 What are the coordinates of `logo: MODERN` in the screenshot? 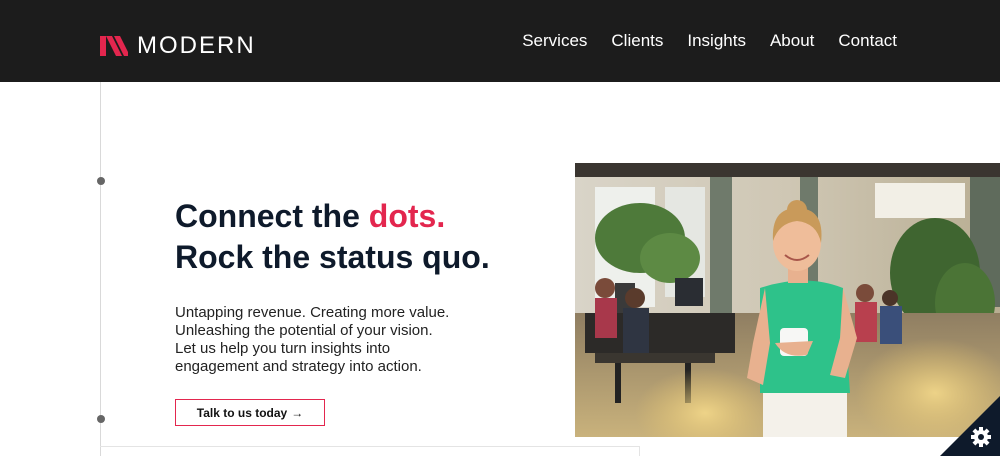 It's located at (178, 46).